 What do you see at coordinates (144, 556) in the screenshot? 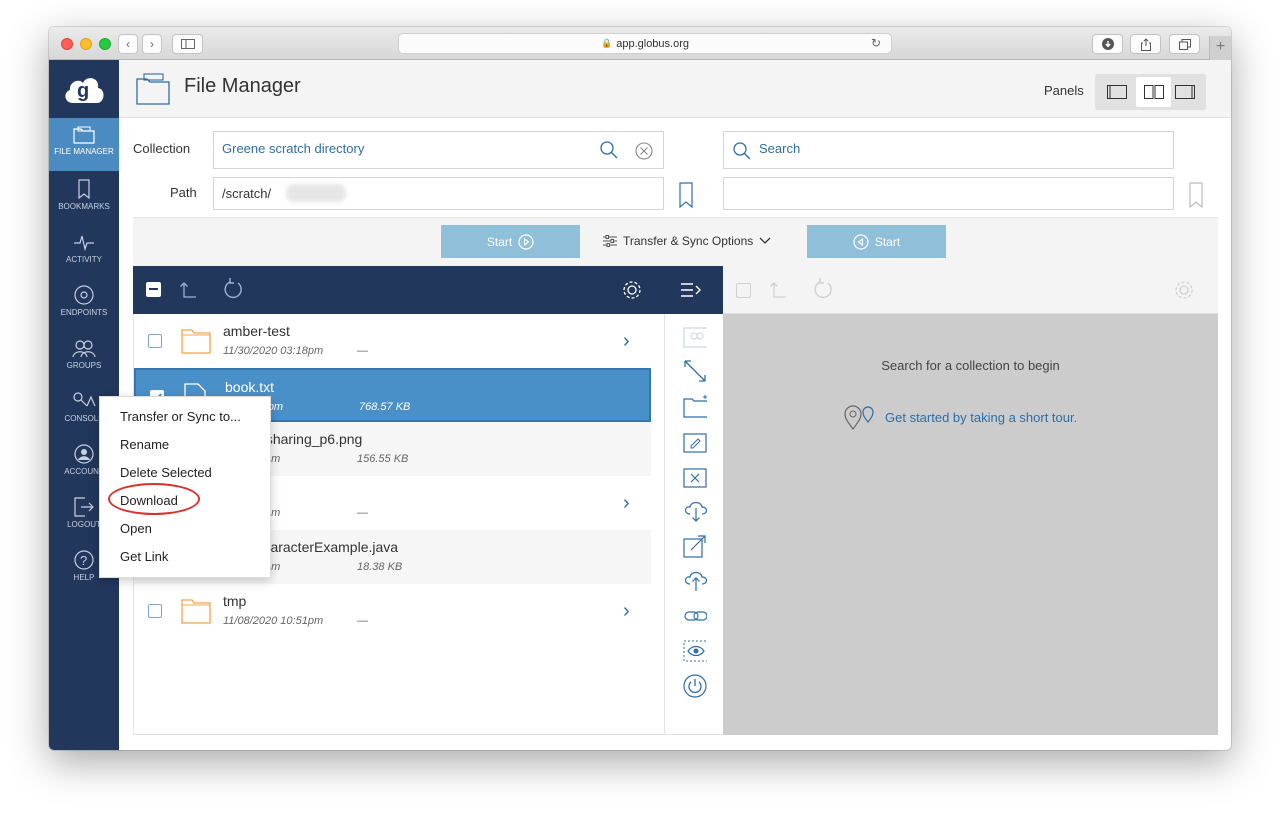
I see `menu-item-get-link: Get Link` at bounding box center [144, 556].